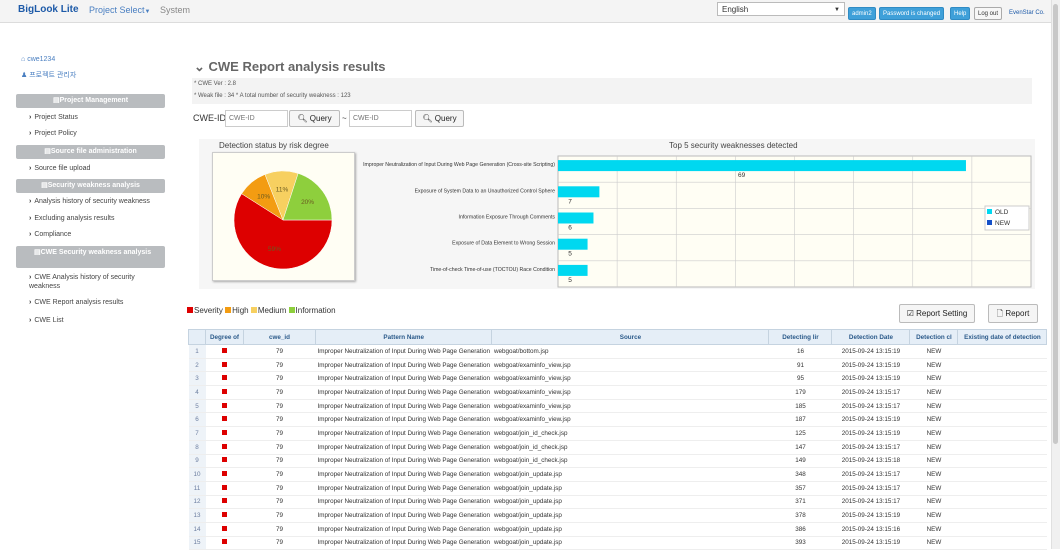 Image resolution: width=1060 pixels, height=550 pixels. I want to click on sidebar-header-label: Source file administration, so click(93, 151).